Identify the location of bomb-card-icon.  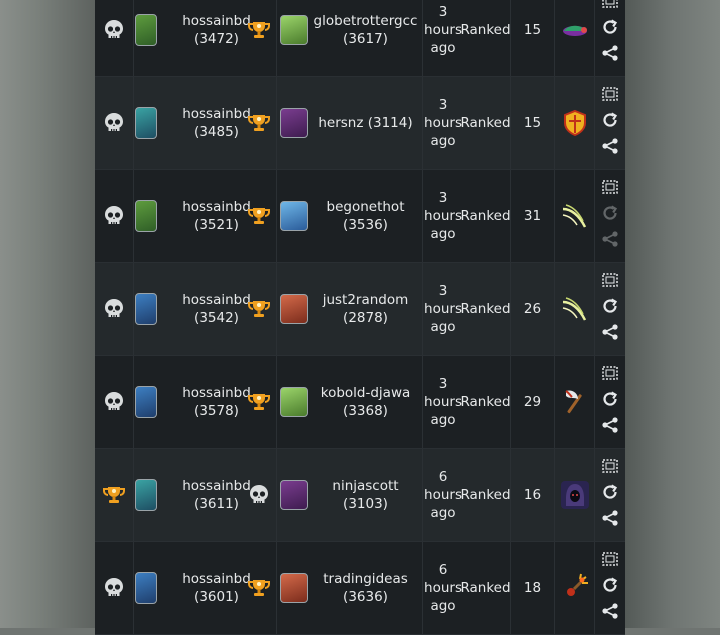
(575, 588).